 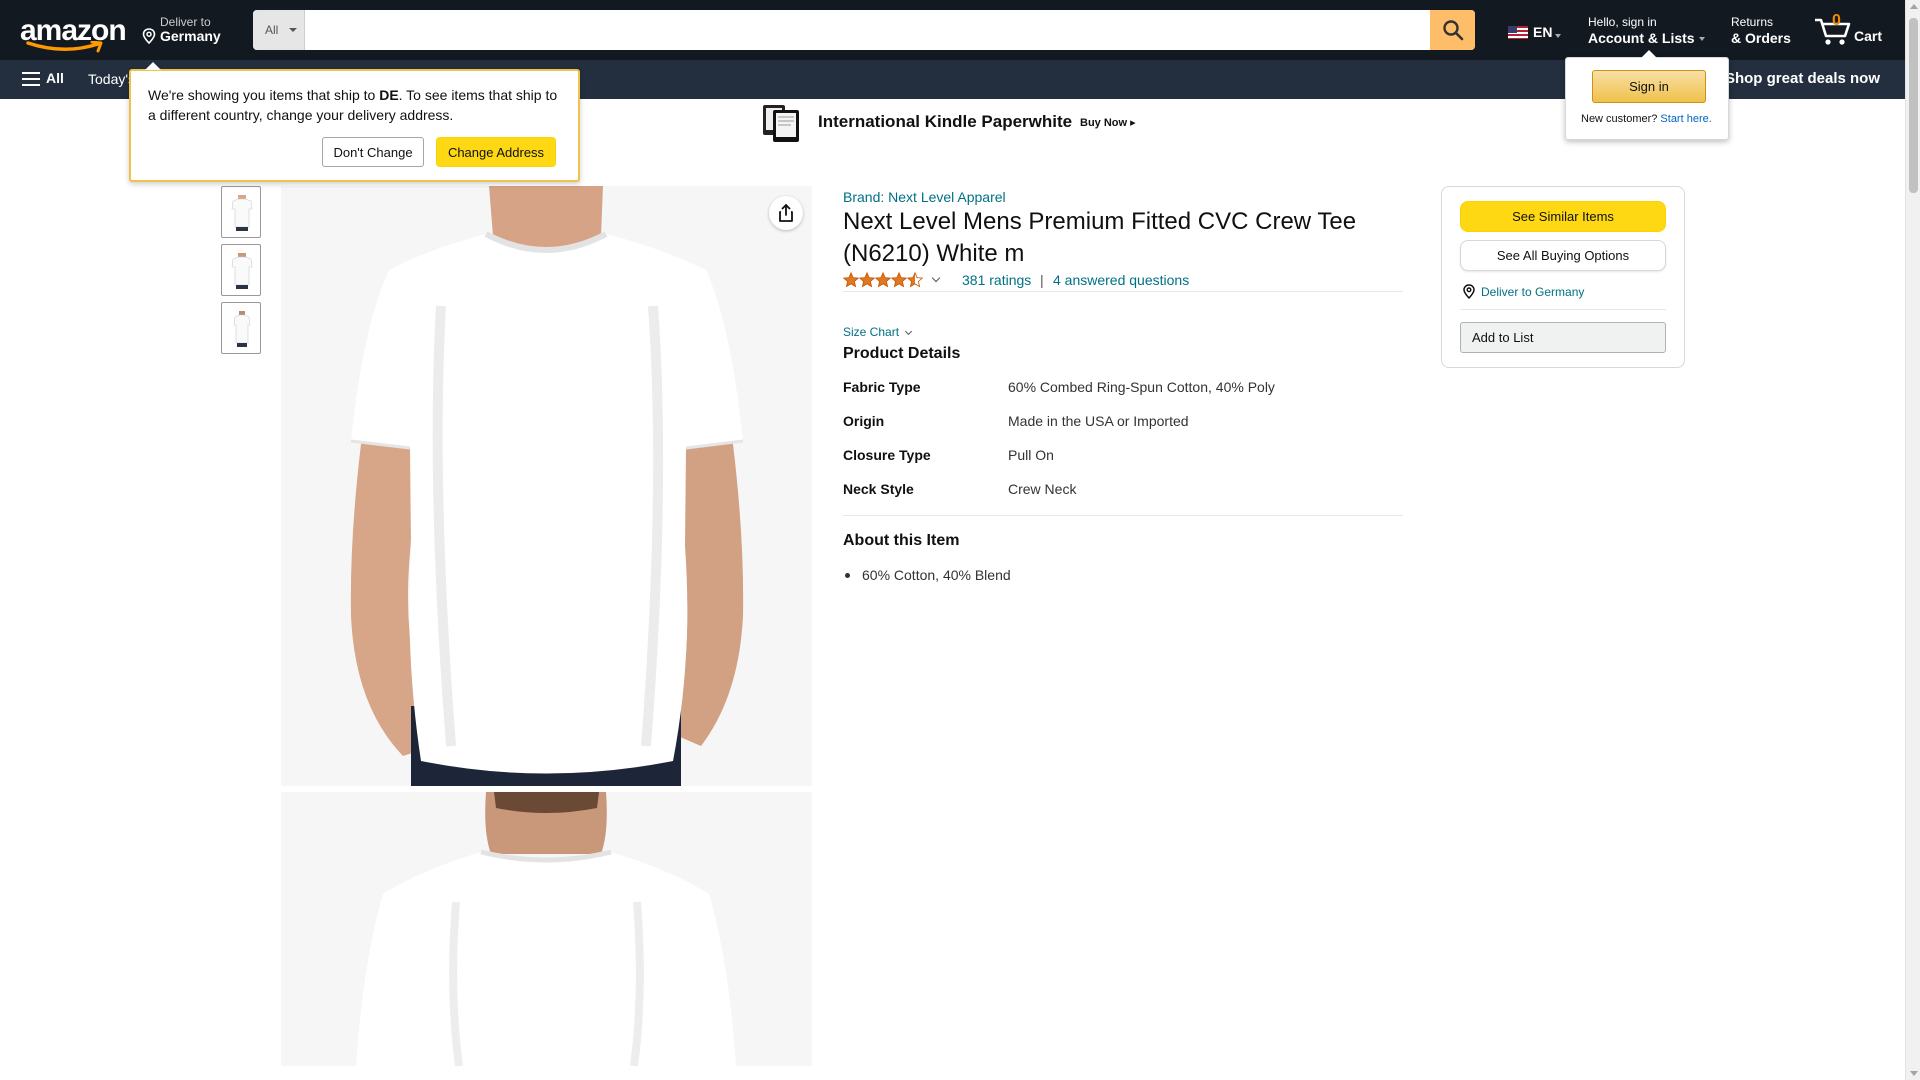 I want to click on banner-buy-now: Buy Now ▸, so click(x=1108, y=122).